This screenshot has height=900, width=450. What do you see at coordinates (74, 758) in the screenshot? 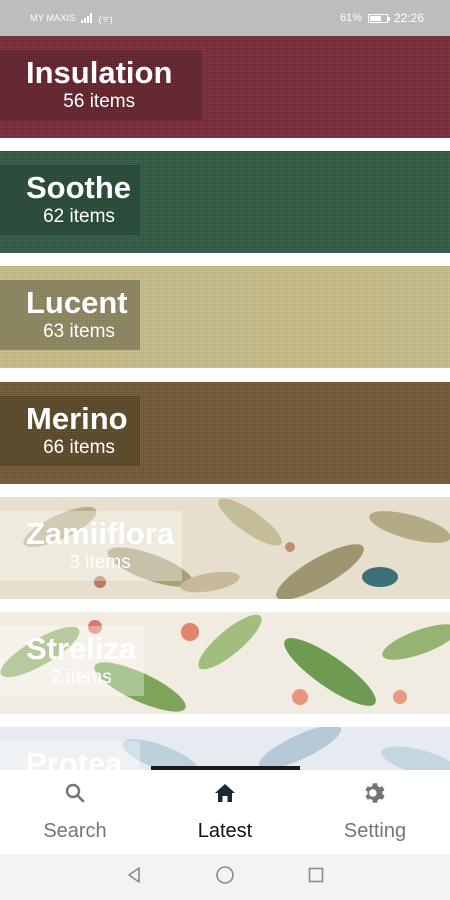
I see `category-name: Protea` at bounding box center [74, 758].